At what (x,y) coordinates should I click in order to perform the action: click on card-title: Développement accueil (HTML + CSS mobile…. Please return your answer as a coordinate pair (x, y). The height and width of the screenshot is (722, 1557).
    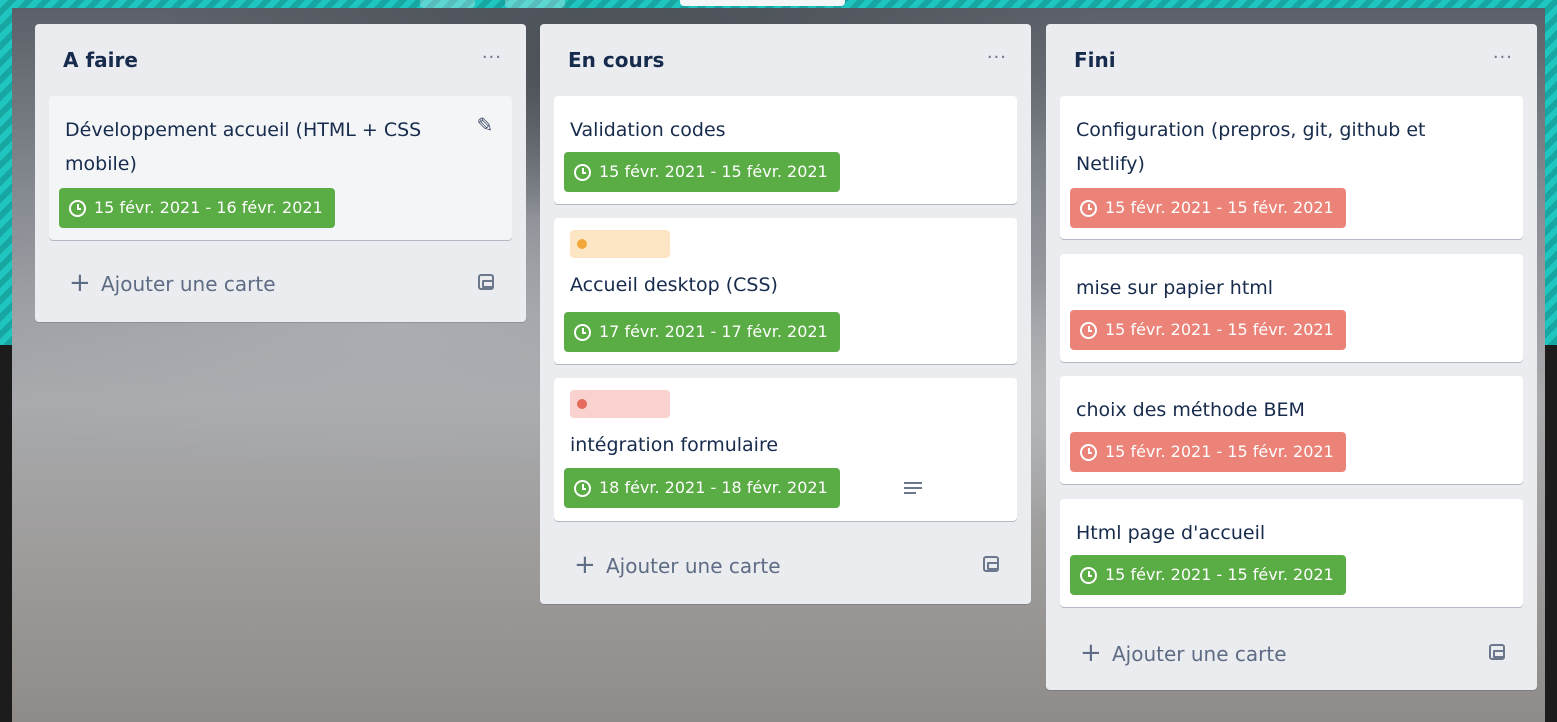
    Looking at the image, I should click on (243, 147).